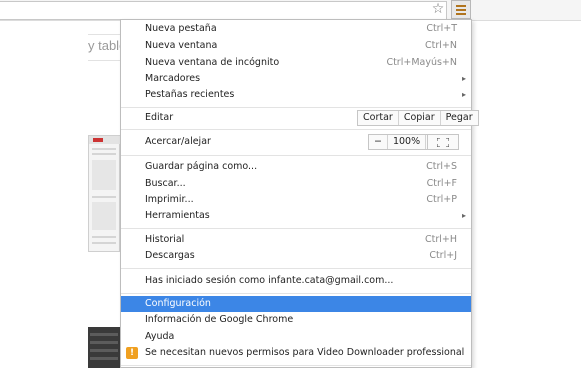 This screenshot has height=368, width=581. I want to click on shortcut-label: Ctrl+J, so click(443, 255).